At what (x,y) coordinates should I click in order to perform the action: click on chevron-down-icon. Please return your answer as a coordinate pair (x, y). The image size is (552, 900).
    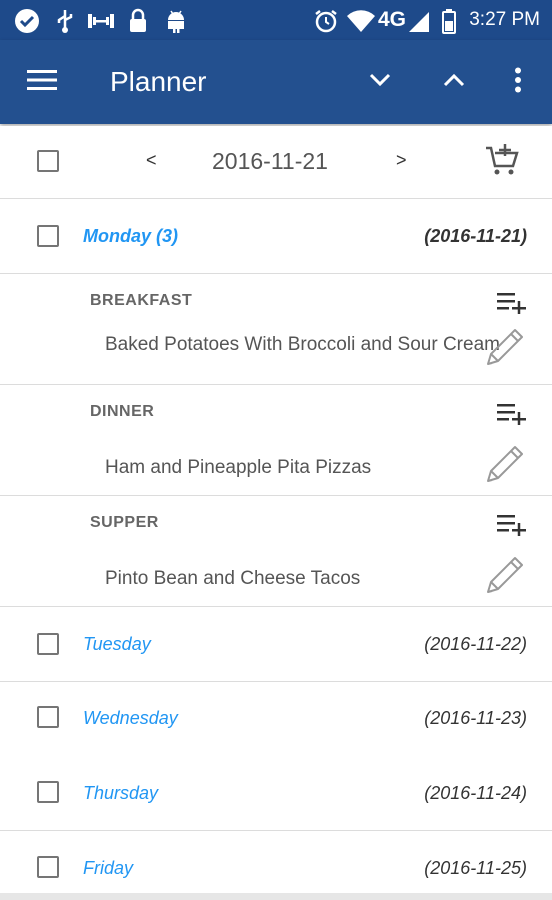
    Looking at the image, I should click on (380, 82).